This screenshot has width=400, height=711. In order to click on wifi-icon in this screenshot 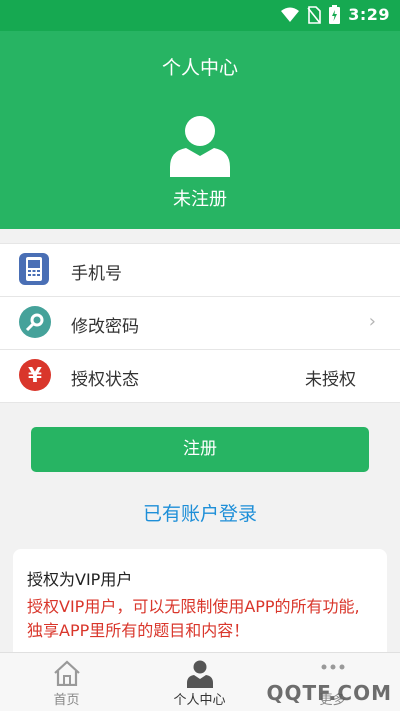, I will do `click(290, 14)`.